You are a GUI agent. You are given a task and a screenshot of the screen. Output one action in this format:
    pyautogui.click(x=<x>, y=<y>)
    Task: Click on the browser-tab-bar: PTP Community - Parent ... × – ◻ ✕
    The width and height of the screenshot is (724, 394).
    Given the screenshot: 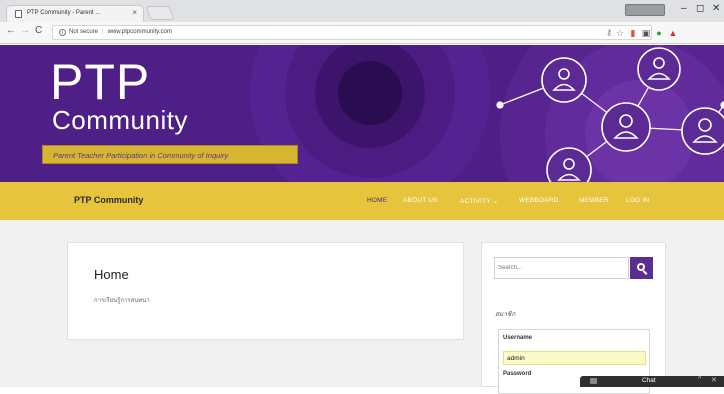 What is the action you would take?
    pyautogui.click(x=362, y=11)
    